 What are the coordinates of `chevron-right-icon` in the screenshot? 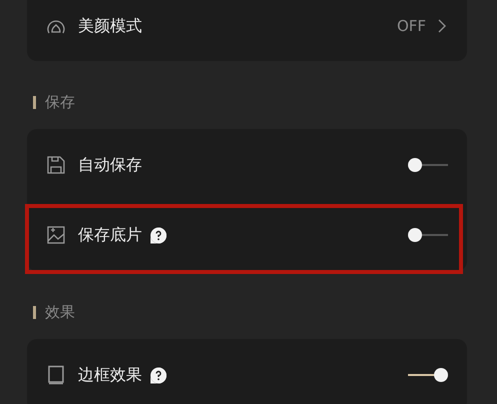 It's located at (442, 26).